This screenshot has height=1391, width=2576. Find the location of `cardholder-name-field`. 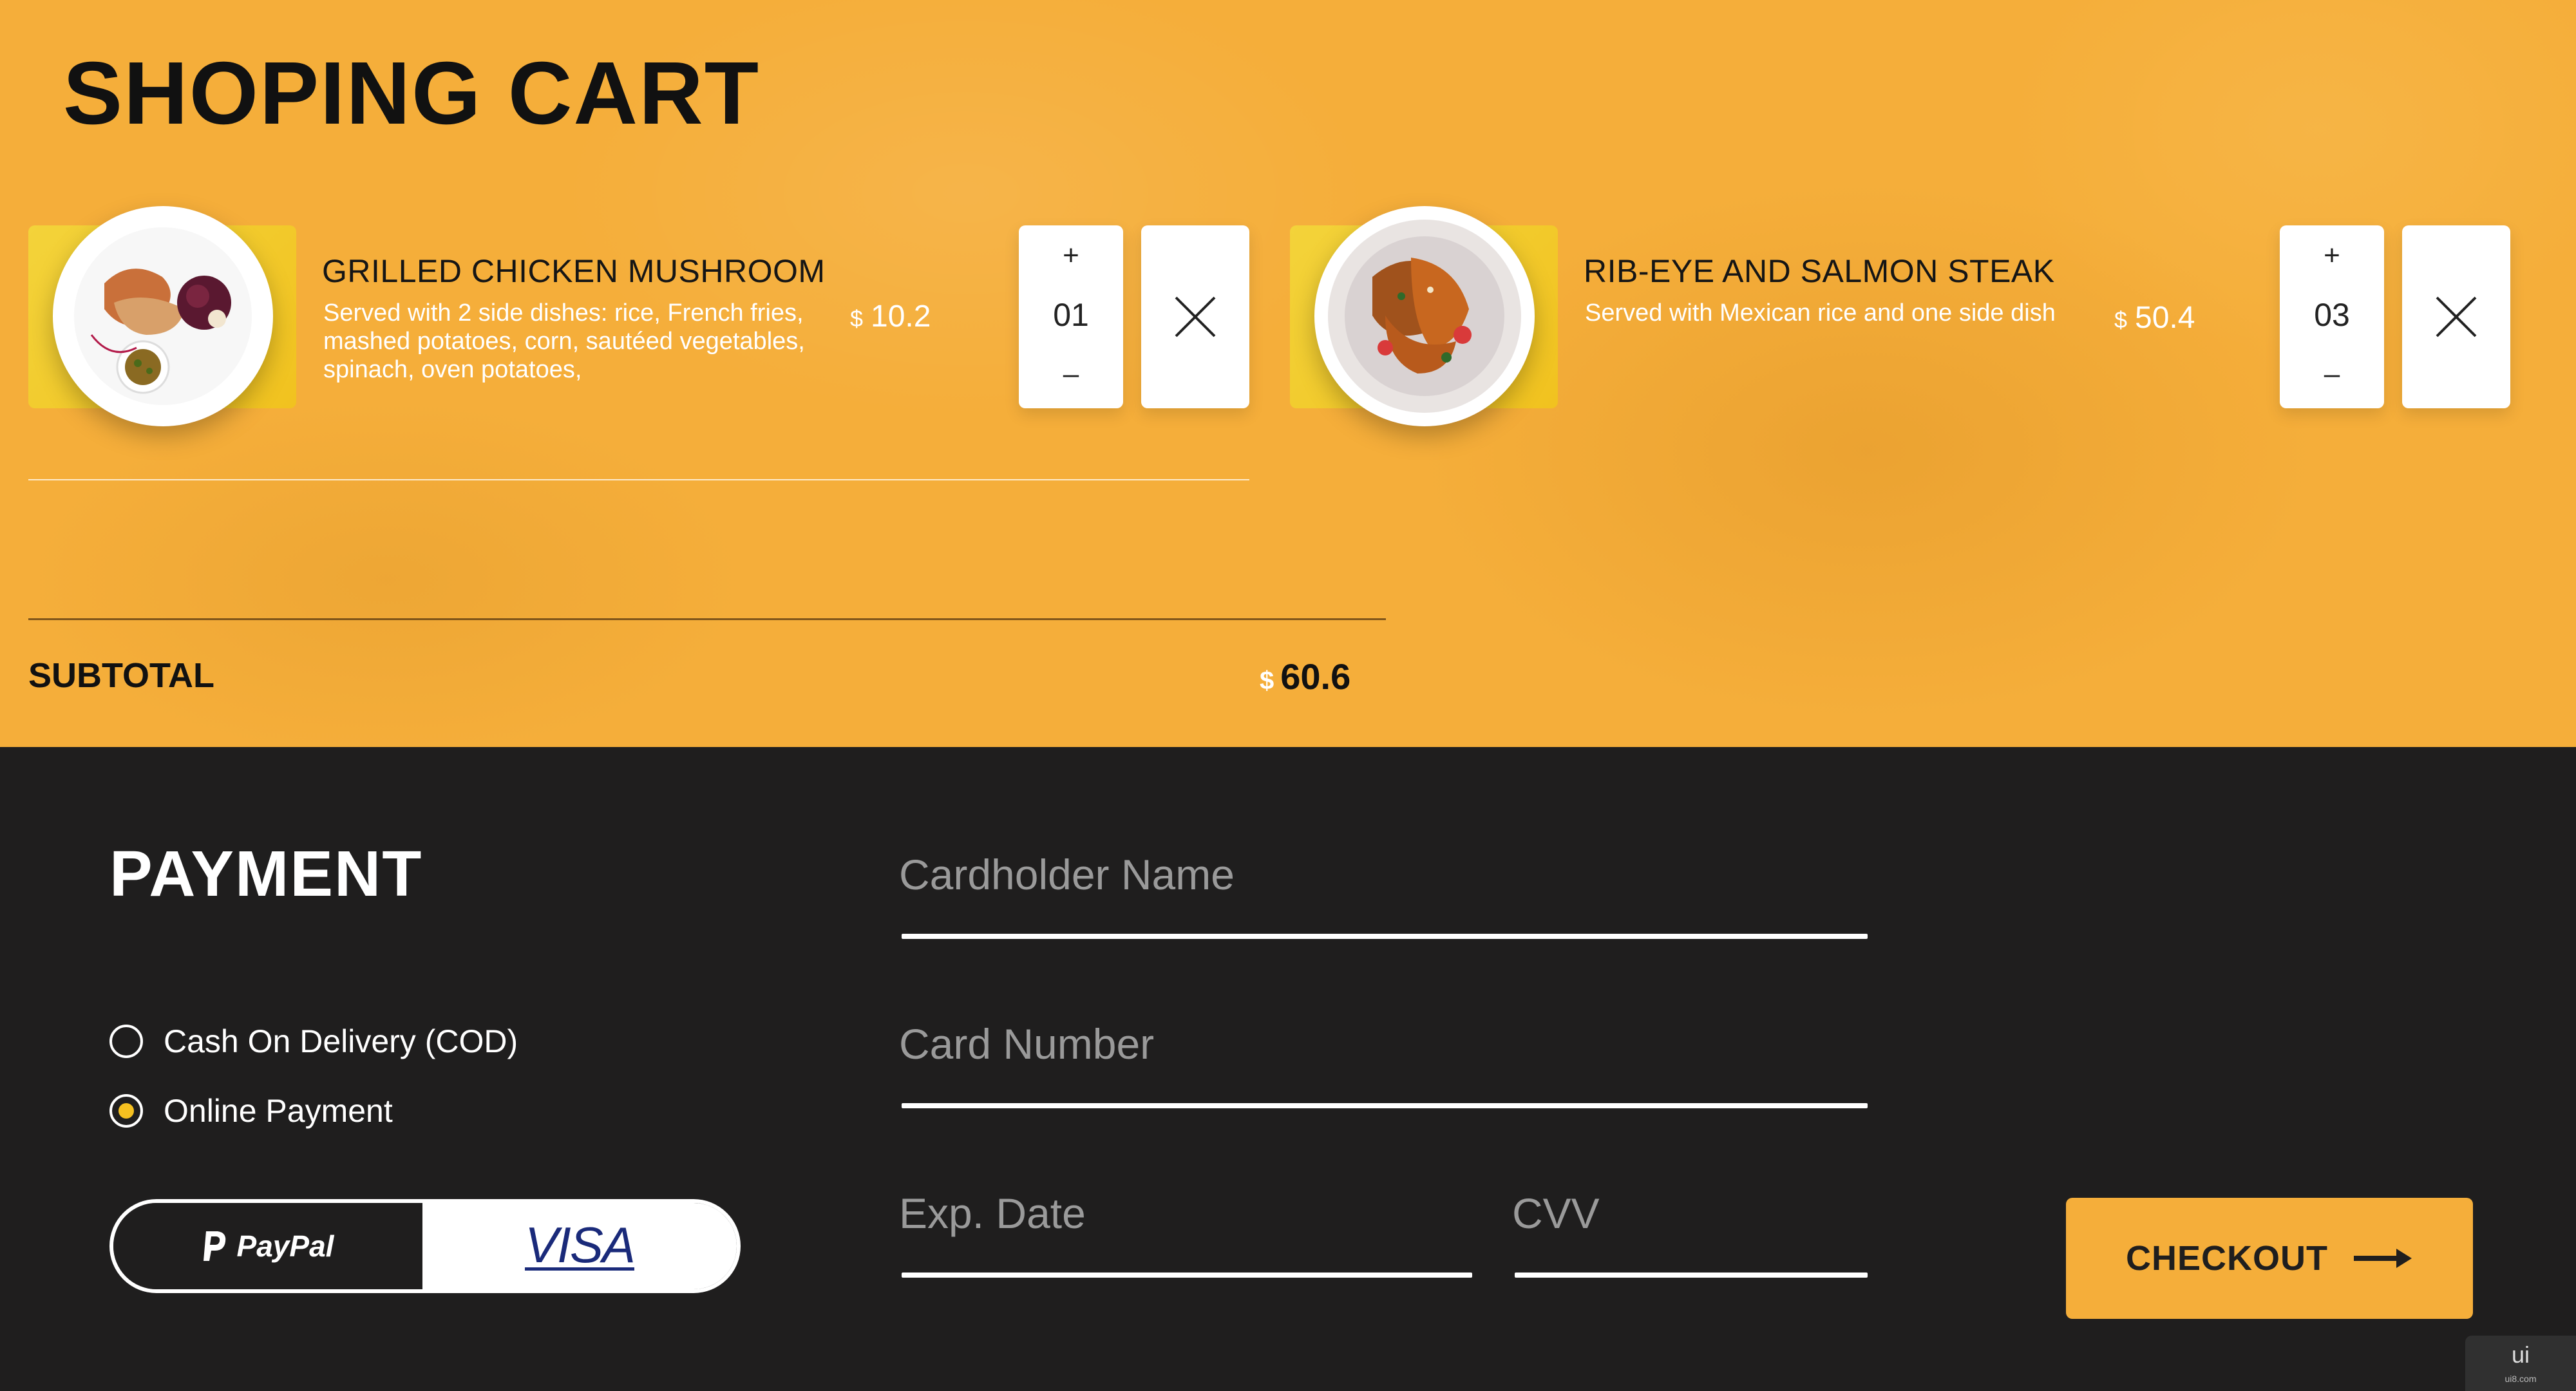

cardholder-name-field is located at coordinates (1384, 895).